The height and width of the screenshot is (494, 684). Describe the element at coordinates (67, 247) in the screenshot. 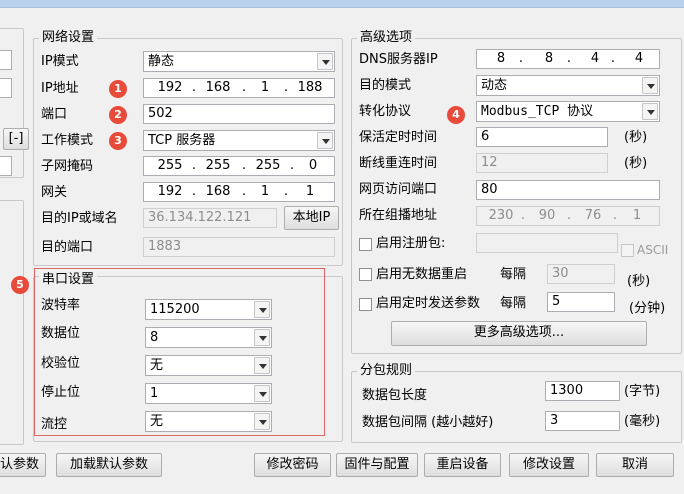

I see `dest-port-label: 目的端口` at that location.